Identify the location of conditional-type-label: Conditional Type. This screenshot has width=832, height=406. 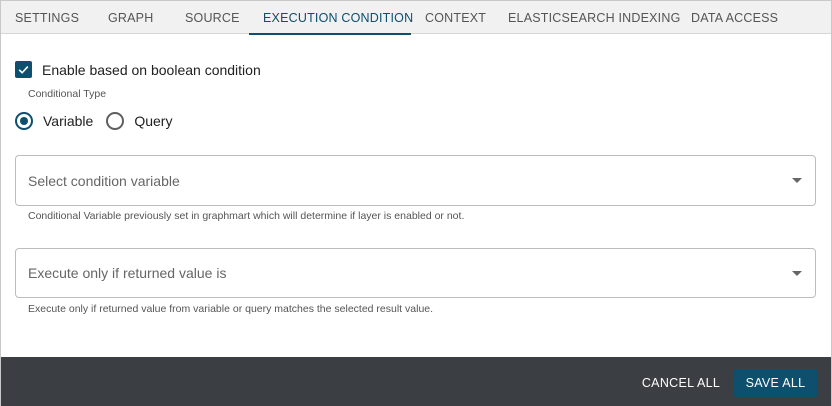
(67, 94).